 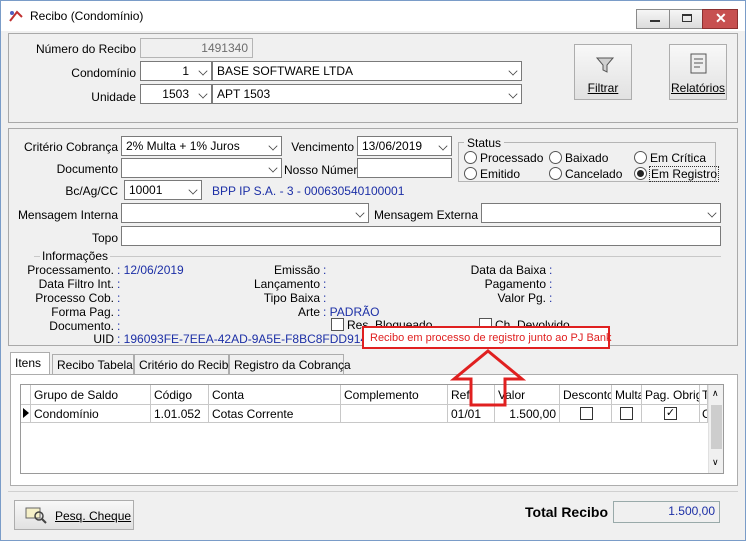 I want to click on close-button: ✕, so click(x=720, y=19).